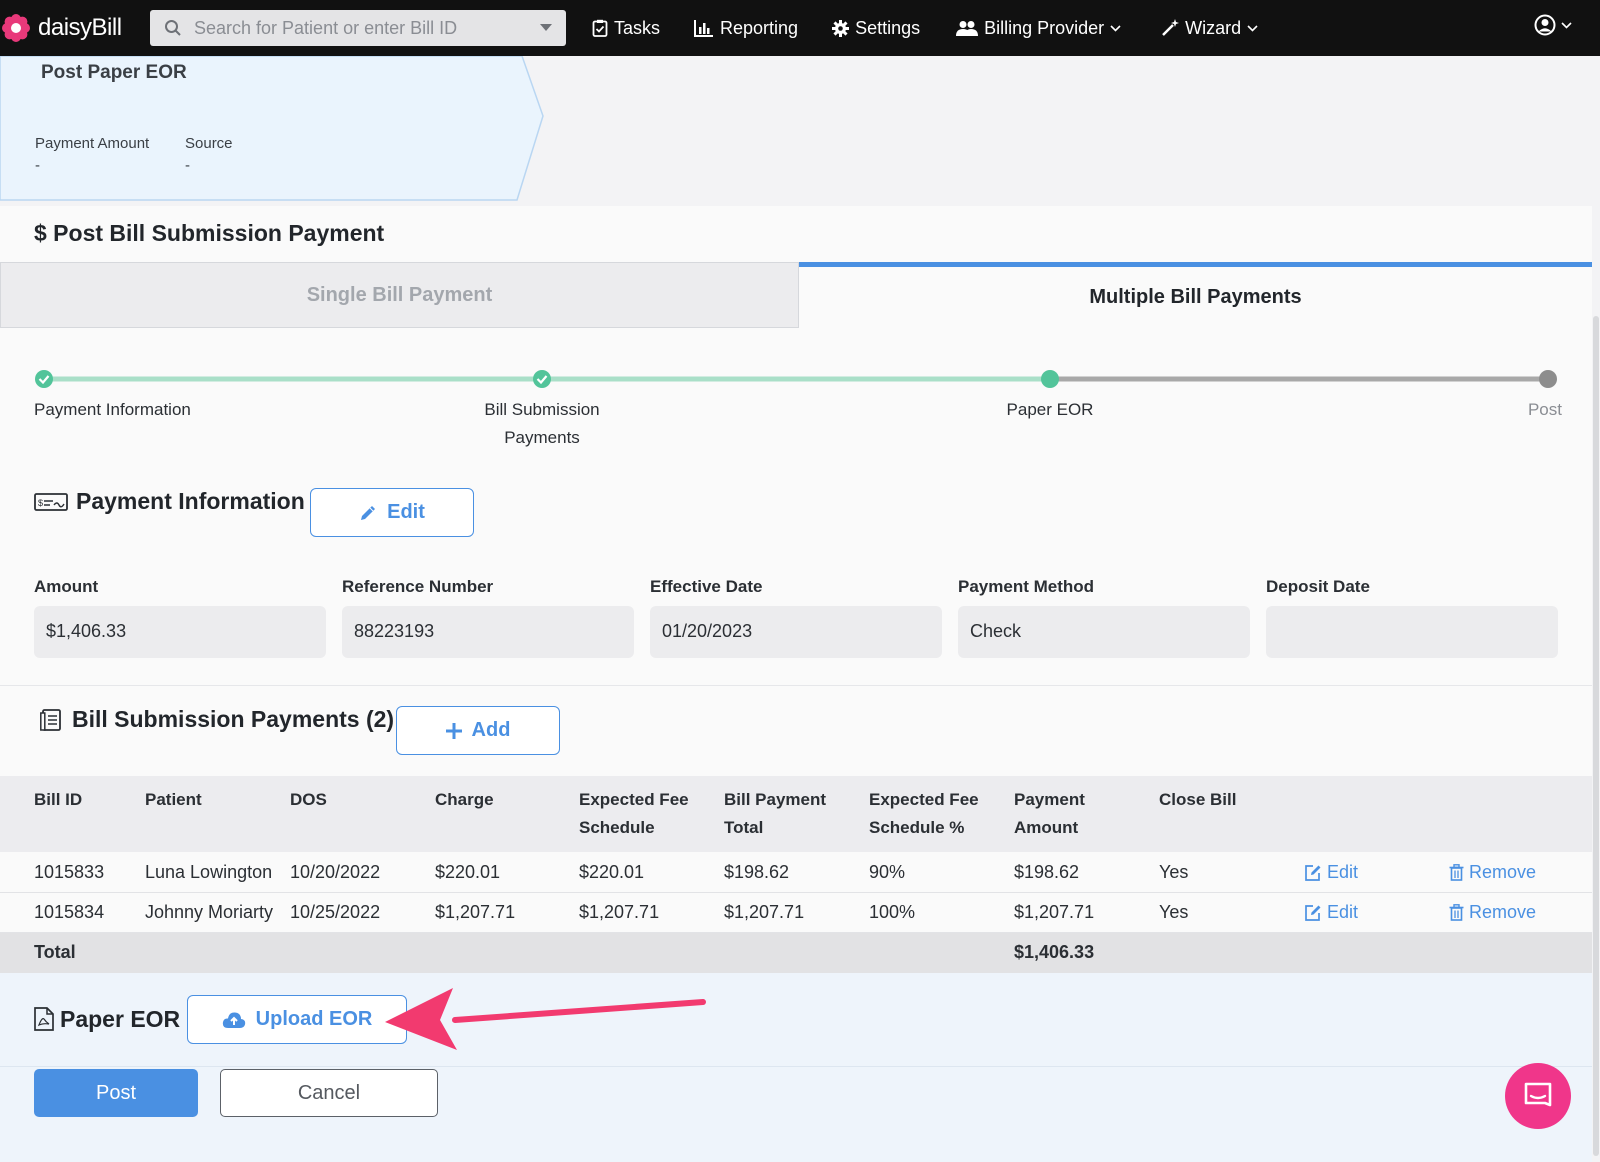 The height and width of the screenshot is (1162, 1600). I want to click on chat-support-button, so click(1538, 1096).